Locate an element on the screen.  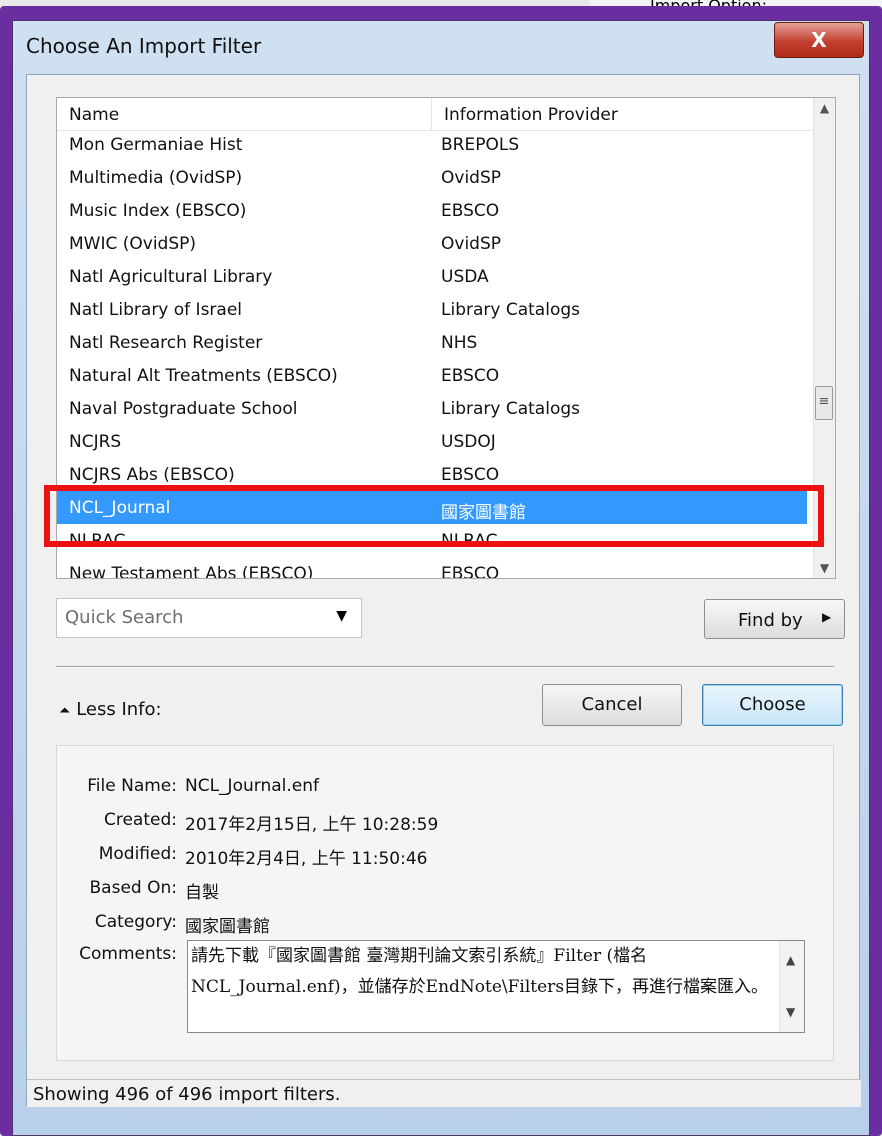
table-row: Multimedia (OvidSP) OvidSP is located at coordinates (432, 177).